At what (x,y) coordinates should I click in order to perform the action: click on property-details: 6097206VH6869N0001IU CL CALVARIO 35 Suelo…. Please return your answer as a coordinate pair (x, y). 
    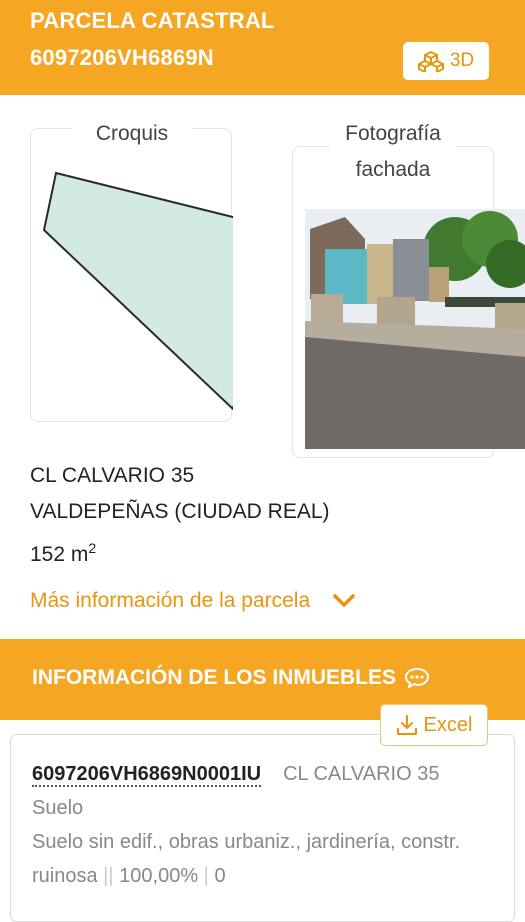
    Looking at the image, I should click on (262, 825).